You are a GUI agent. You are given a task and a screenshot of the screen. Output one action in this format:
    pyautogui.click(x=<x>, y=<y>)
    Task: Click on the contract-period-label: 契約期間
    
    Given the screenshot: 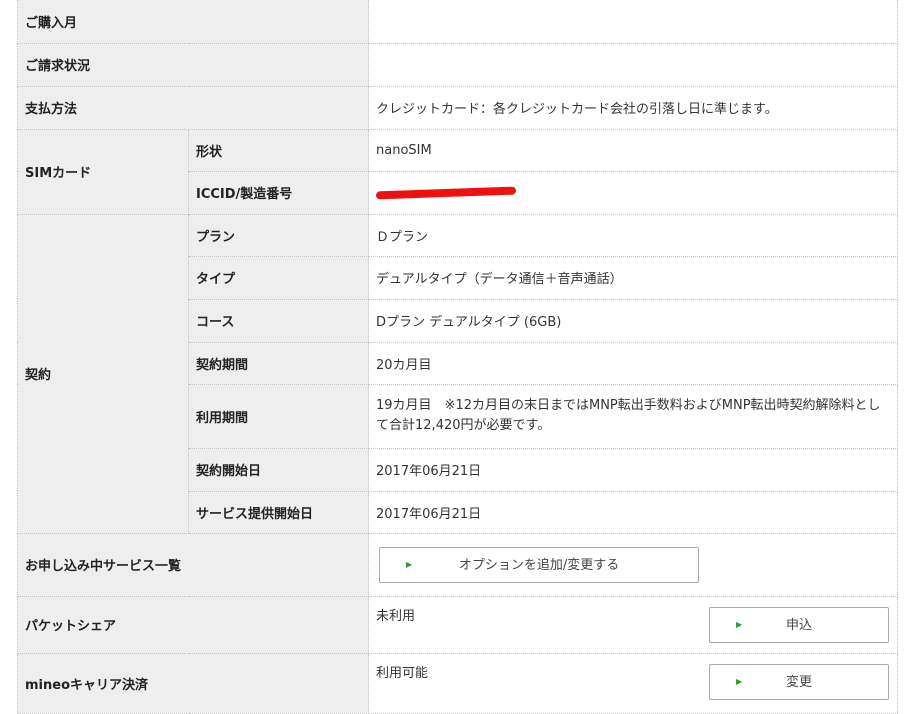 What is the action you would take?
    pyautogui.click(x=278, y=363)
    